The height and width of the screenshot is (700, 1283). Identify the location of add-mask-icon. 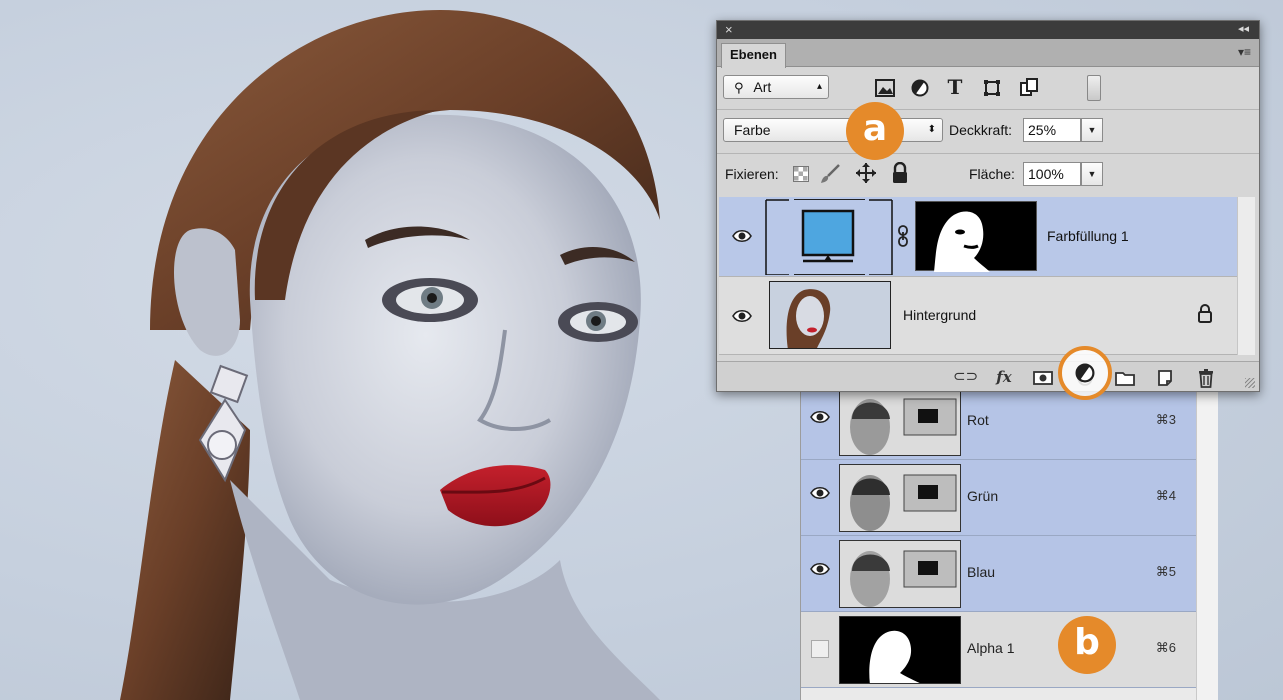
(1043, 378).